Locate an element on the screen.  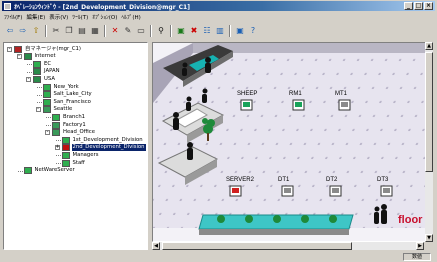
expand-toggle: + is located at coordinates (57, 148).